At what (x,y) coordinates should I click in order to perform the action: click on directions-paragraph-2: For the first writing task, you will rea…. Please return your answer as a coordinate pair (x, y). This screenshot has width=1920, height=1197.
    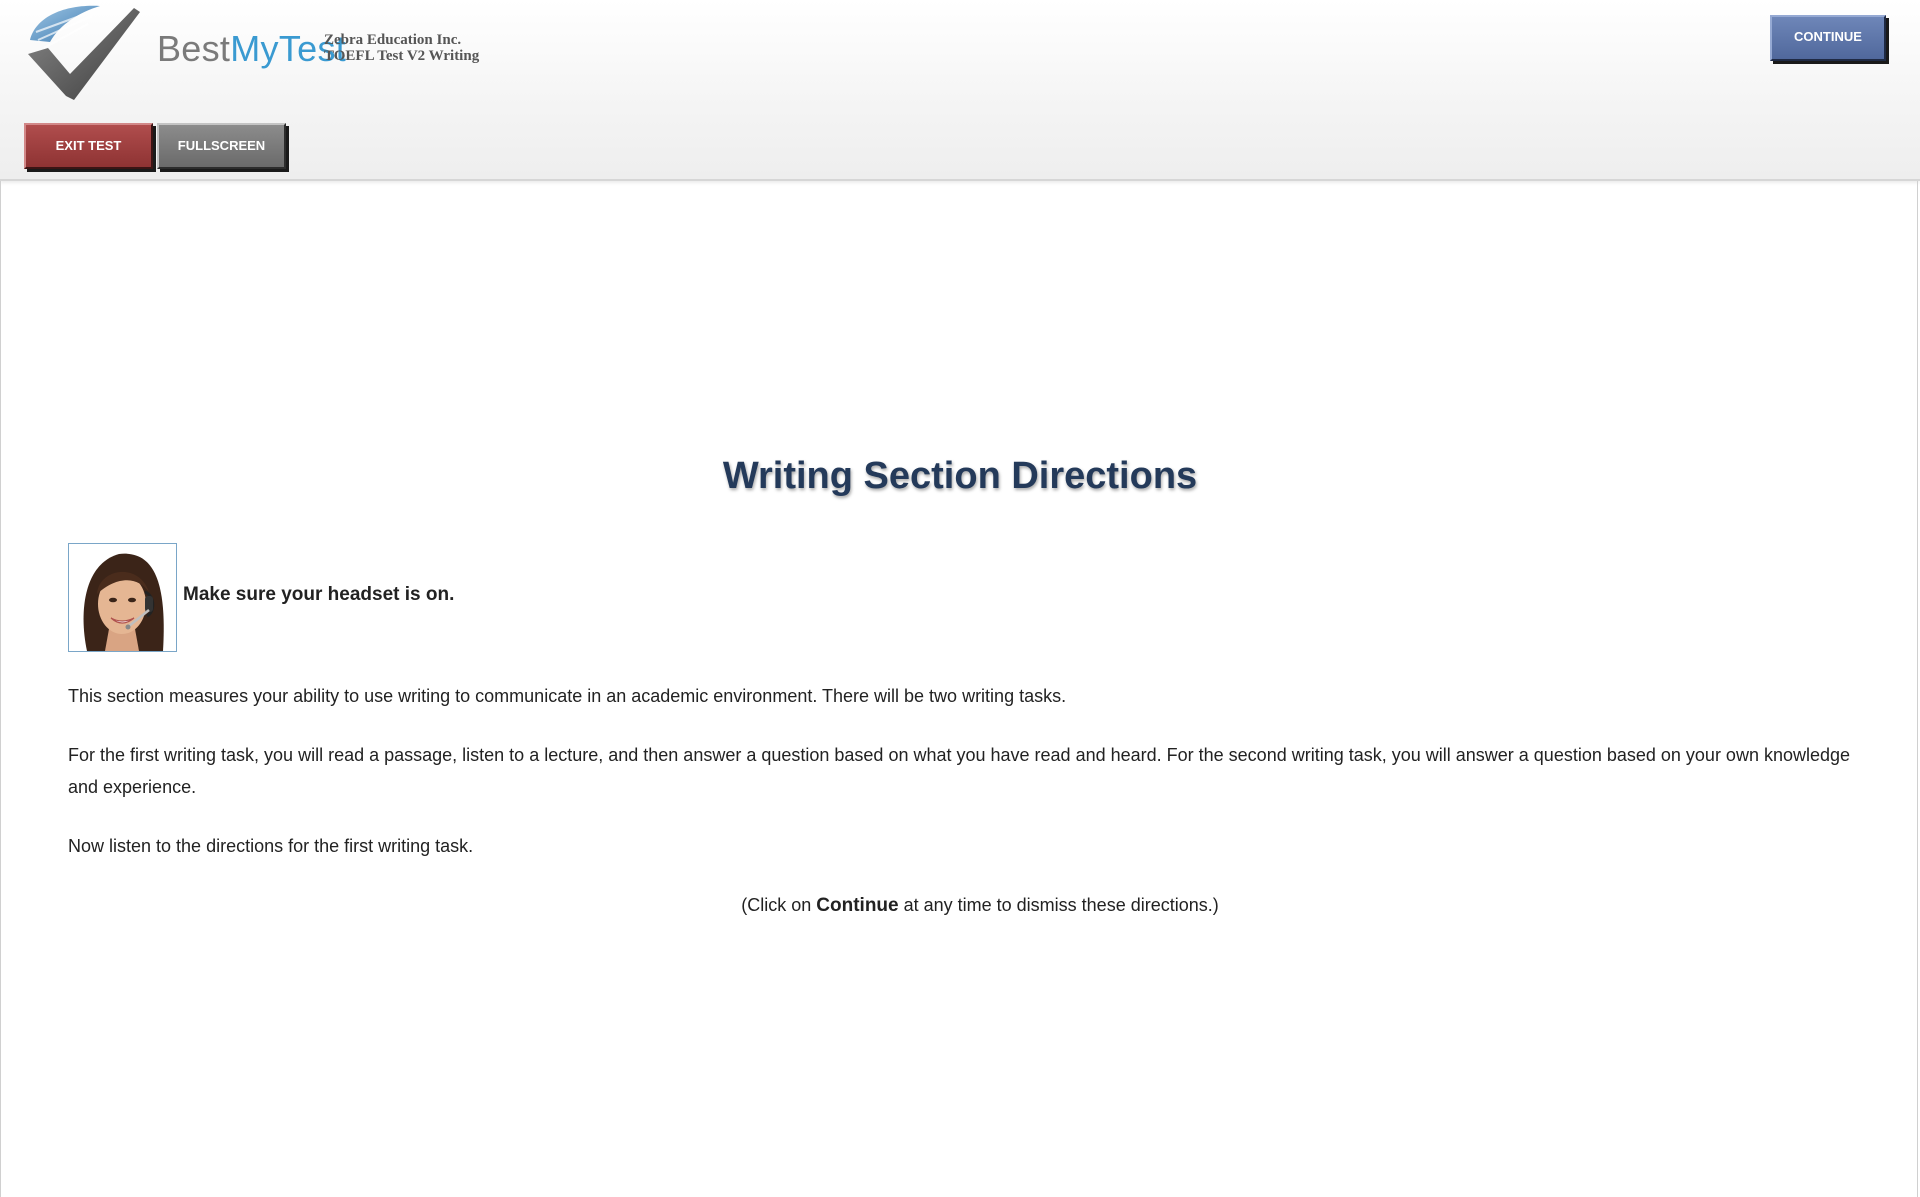
    Looking at the image, I should click on (959, 771).